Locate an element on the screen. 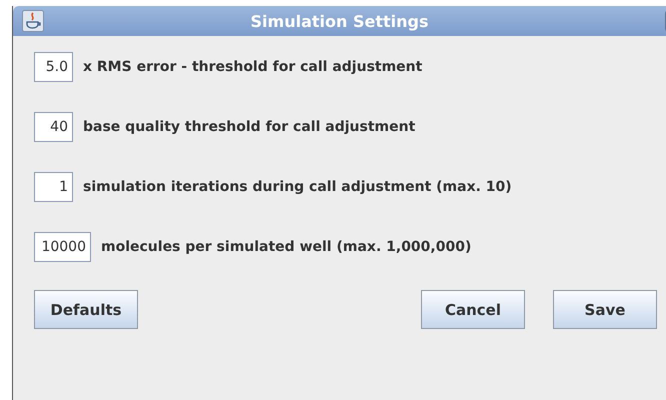 This screenshot has width=666, height=400. dialog-button: Save is located at coordinates (605, 309).